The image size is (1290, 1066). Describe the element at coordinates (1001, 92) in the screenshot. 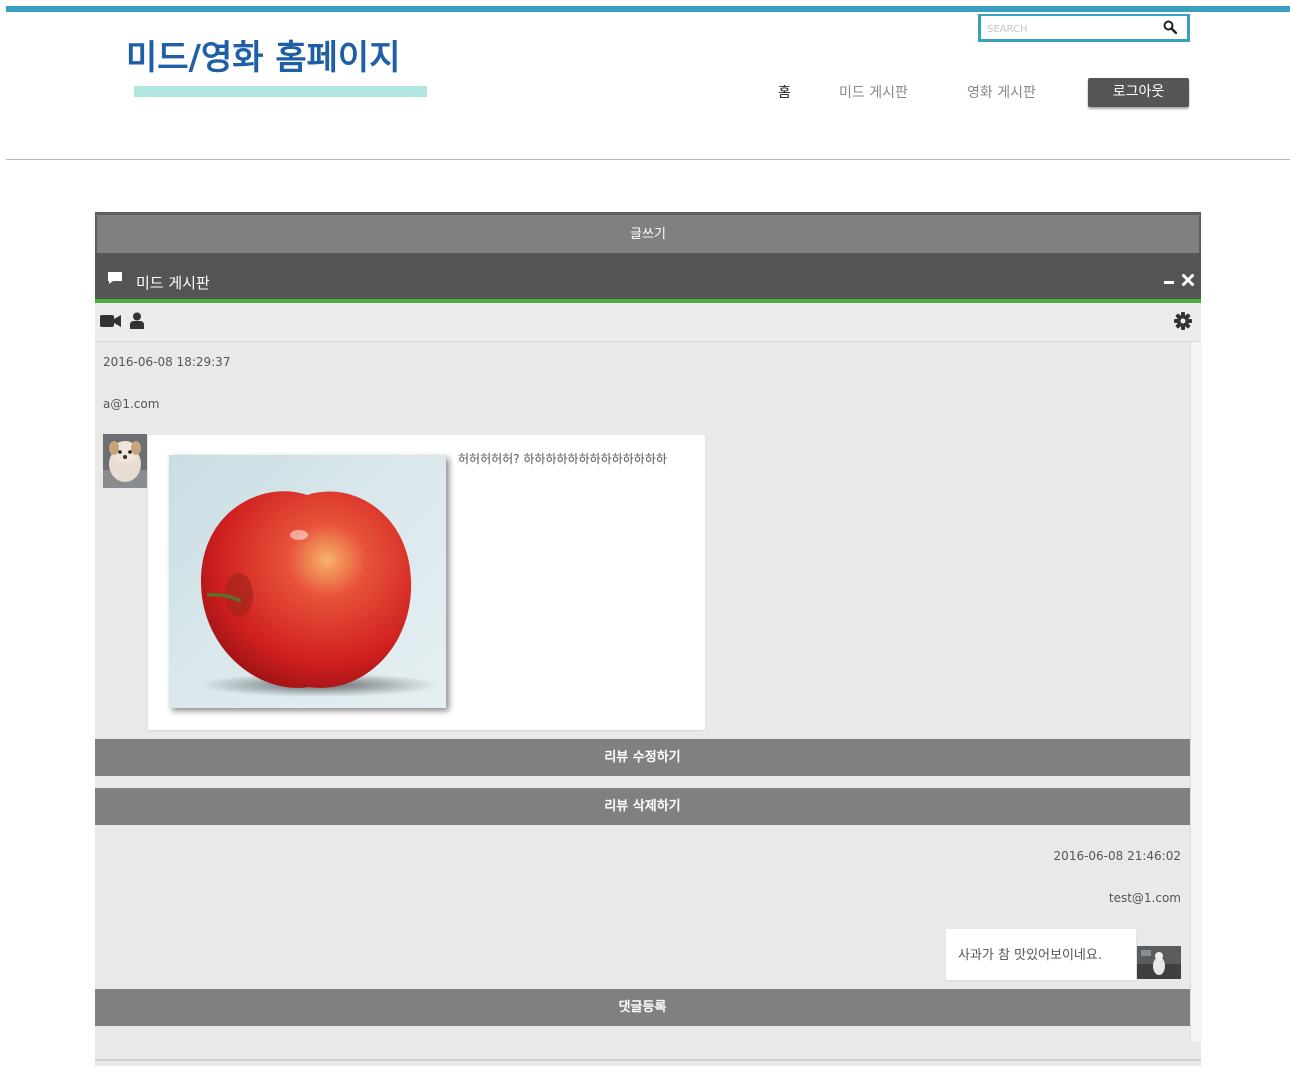

I see `nav-movie-board-link: 영화 게시판` at that location.